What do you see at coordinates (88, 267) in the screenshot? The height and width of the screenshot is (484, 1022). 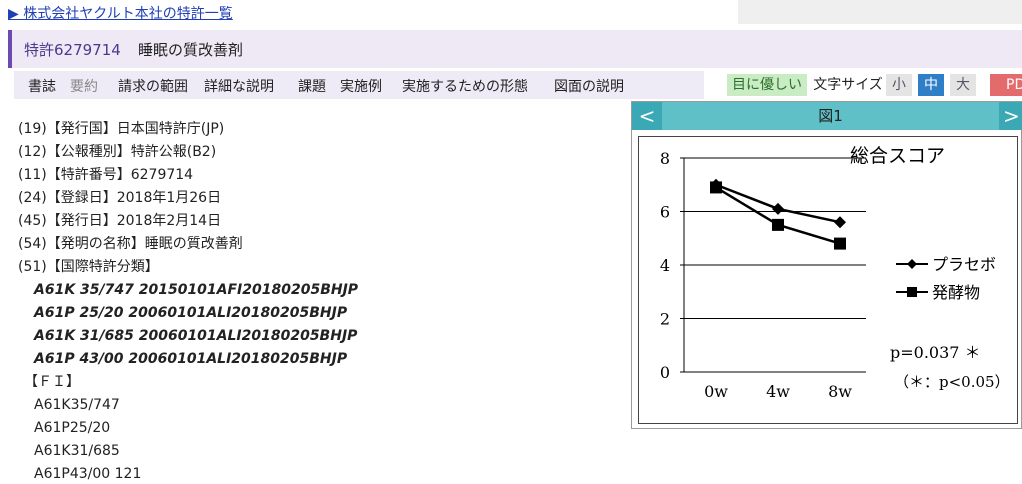 I see `ipc-heading: (51)【国際特許分類】` at bounding box center [88, 267].